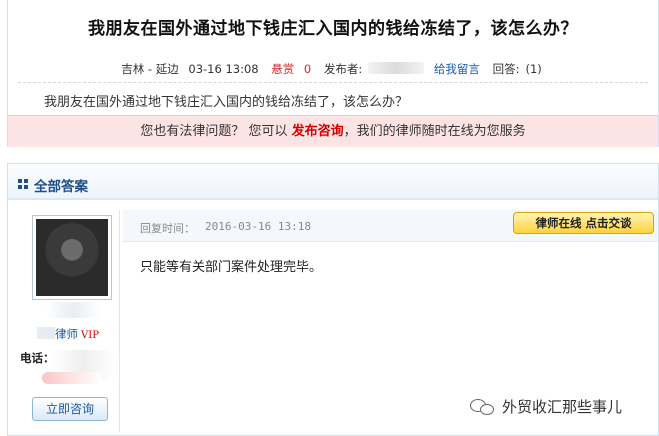 The image size is (659, 436). What do you see at coordinates (457, 69) in the screenshot?
I see `leave-message-link: 给我留言` at bounding box center [457, 69].